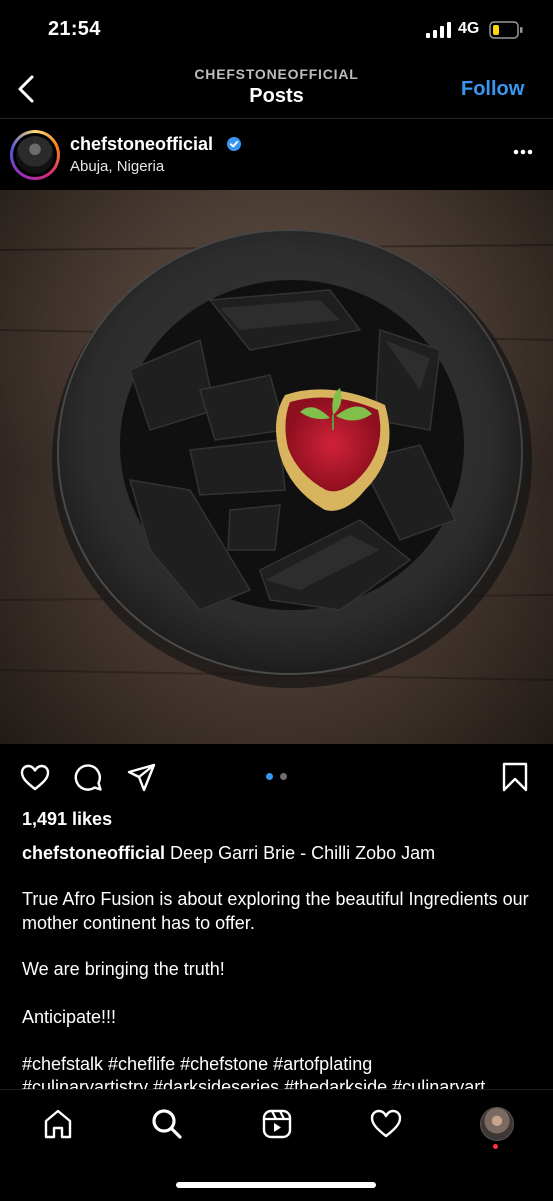 The width and height of the screenshot is (553, 1201). What do you see at coordinates (234, 144) in the screenshot?
I see `verified-icon` at bounding box center [234, 144].